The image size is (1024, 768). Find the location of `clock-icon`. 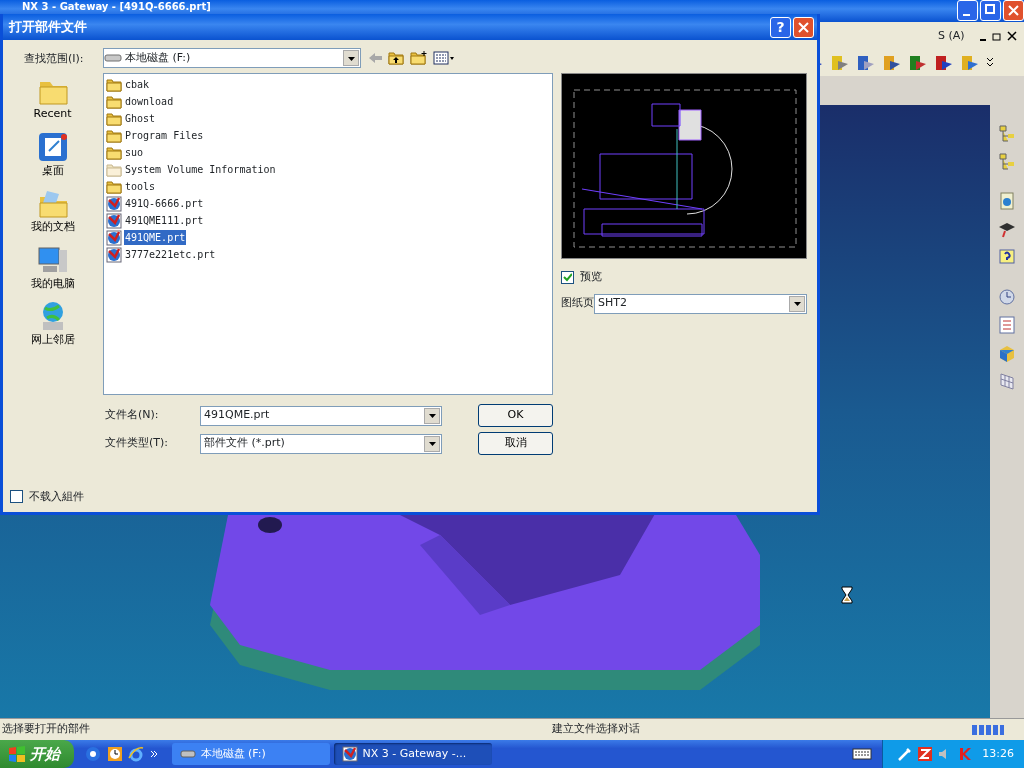

clock-icon is located at coordinates (114, 754).